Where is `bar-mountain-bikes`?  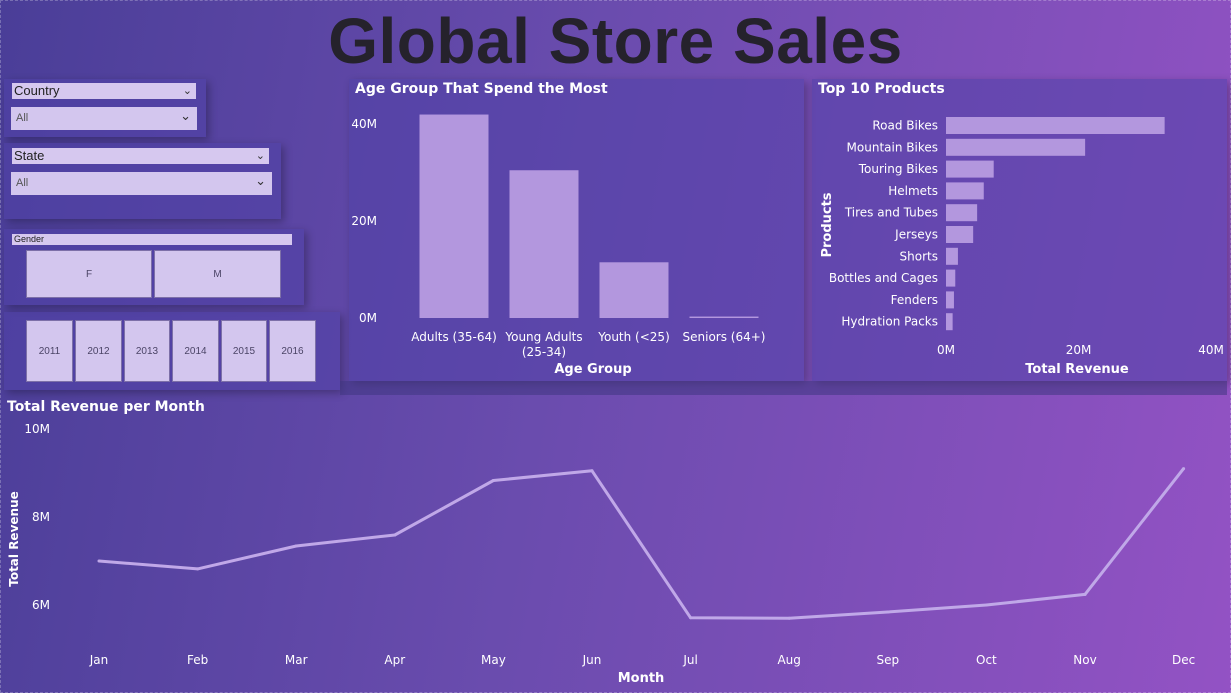 bar-mountain-bikes is located at coordinates (1016, 147).